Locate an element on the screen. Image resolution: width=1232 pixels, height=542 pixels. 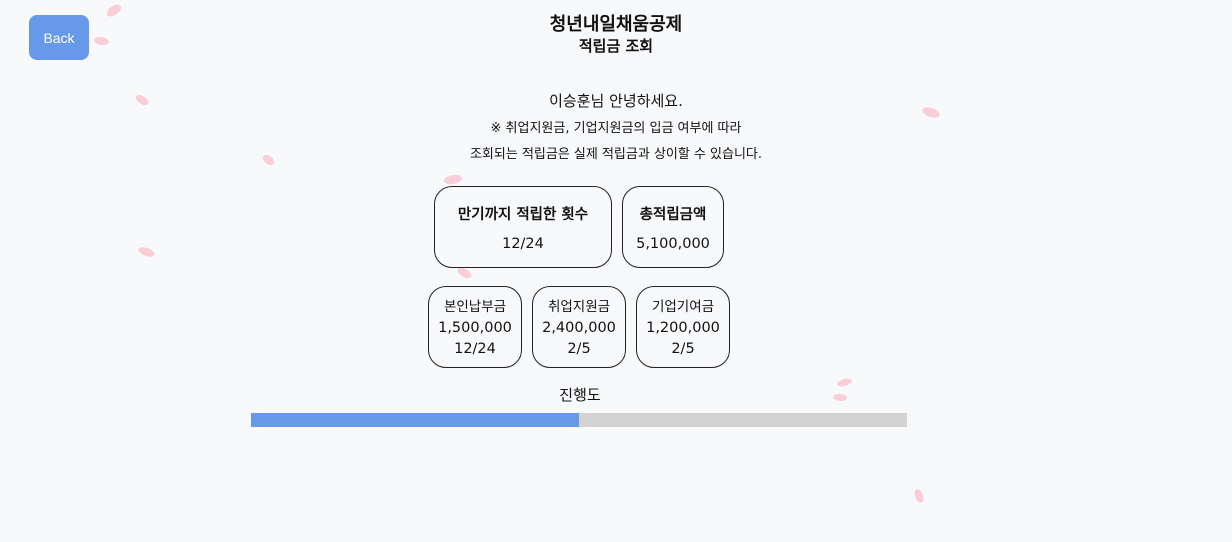
progress-fill is located at coordinates (415, 420).